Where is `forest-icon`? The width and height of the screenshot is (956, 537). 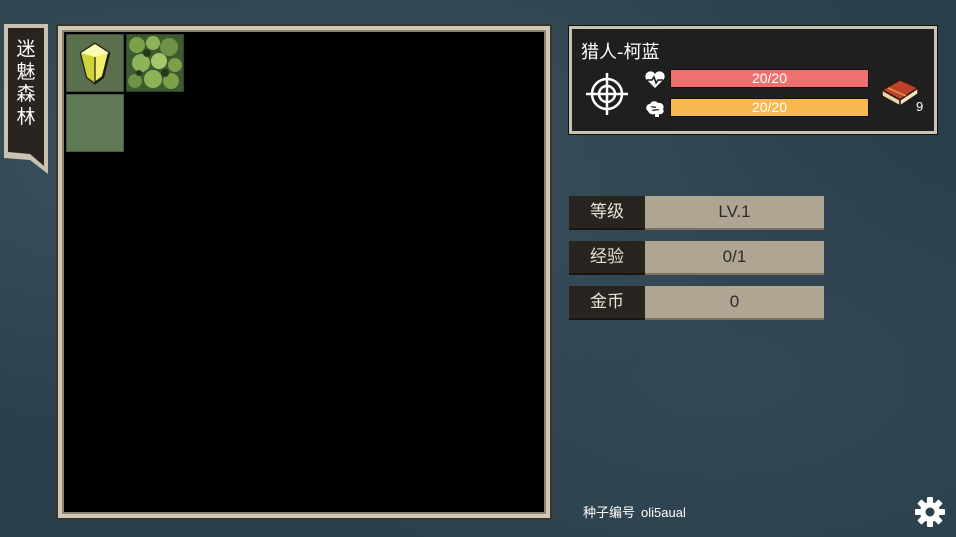 forest-icon is located at coordinates (155, 62).